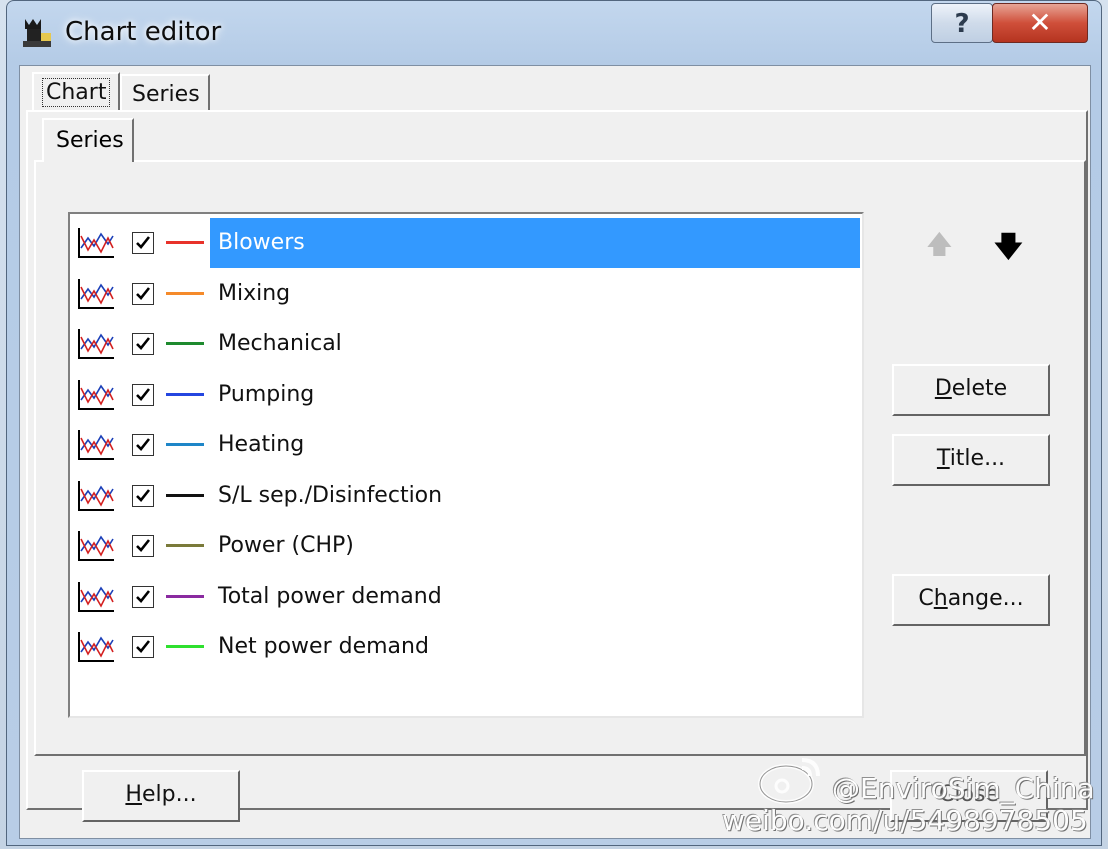 The image size is (1108, 849). I want to click on delete-button: Delete, so click(971, 390).